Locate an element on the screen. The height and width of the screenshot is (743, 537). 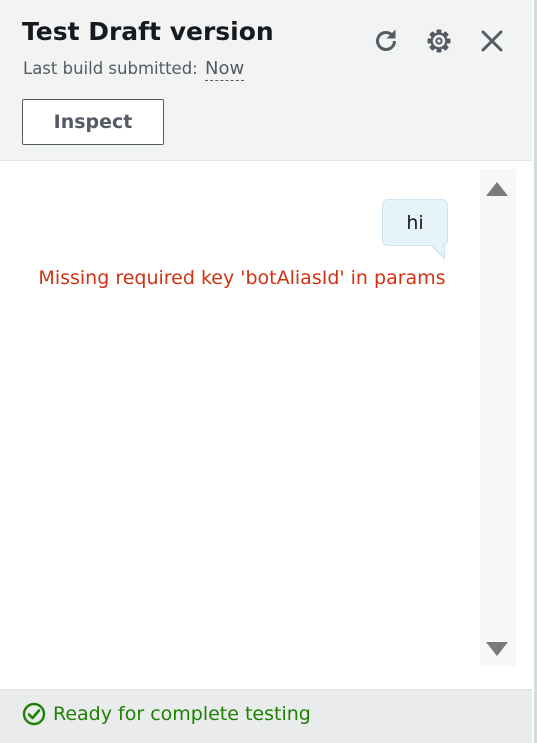
build-status-label: Last build submitted: is located at coordinates (110, 68).